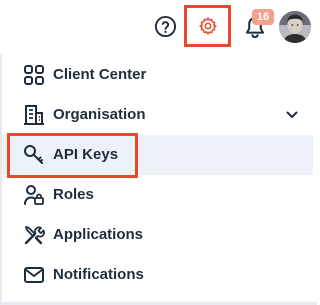  What do you see at coordinates (157, 275) in the screenshot?
I see `menu-item-notifications: Notifications` at bounding box center [157, 275].